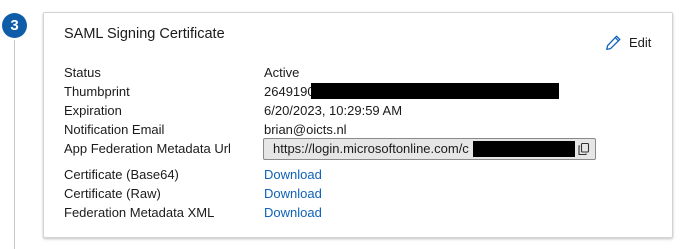  Describe the element at coordinates (144, 34) in the screenshot. I see `card-title: SAML Signing Certificate` at that location.